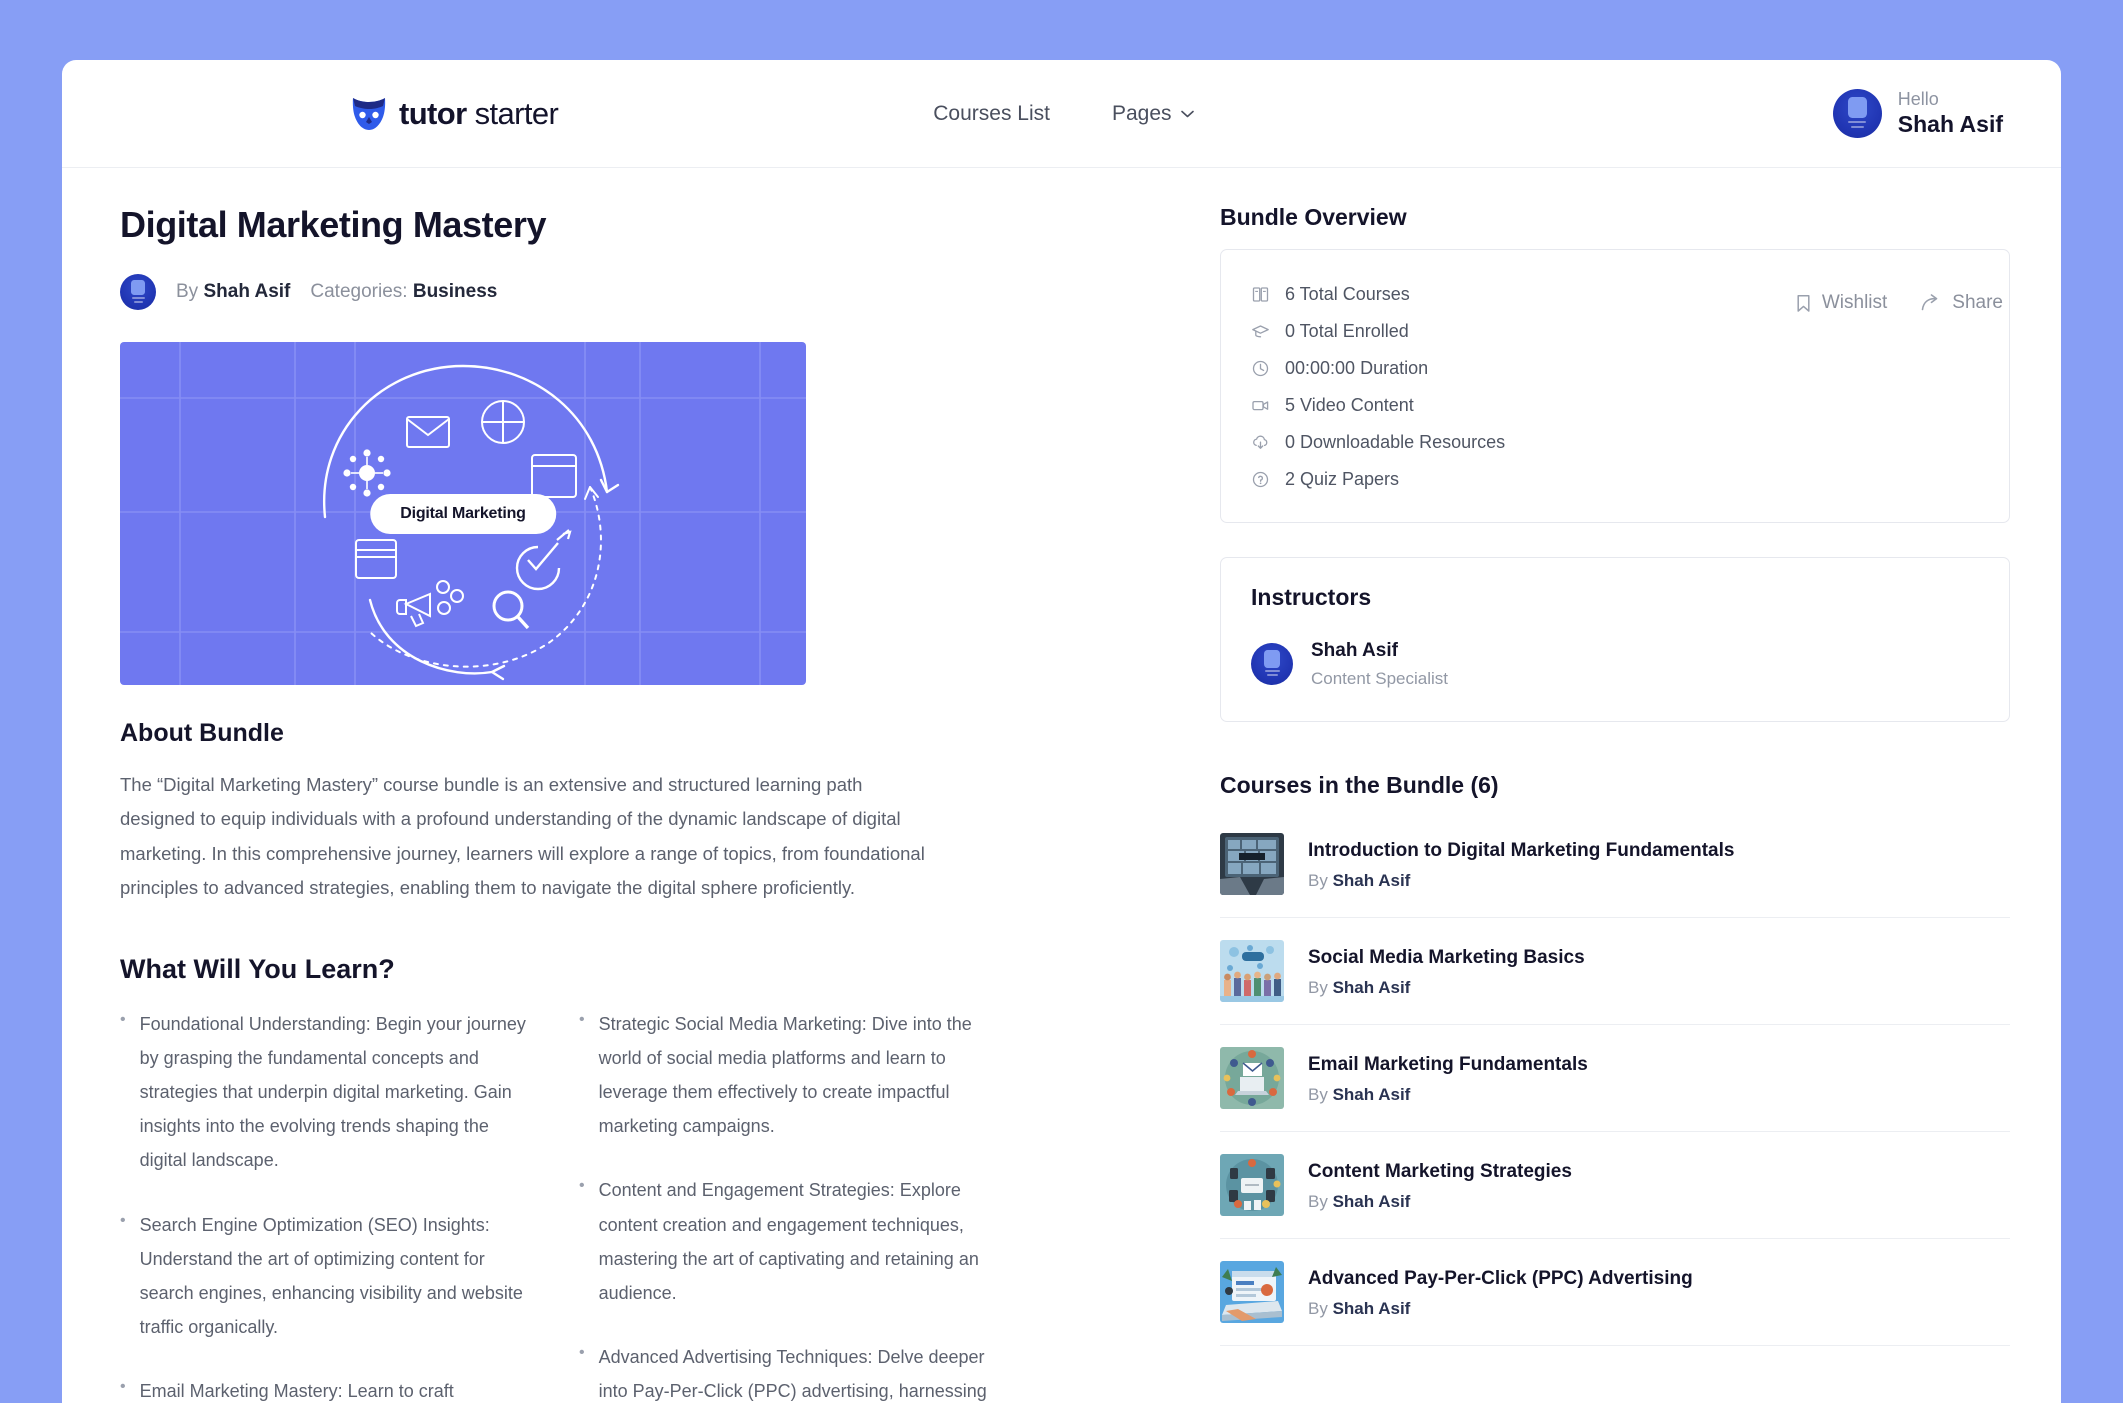 This screenshot has height=1403, width=2123. Describe the element at coordinates (1918, 98) in the screenshot. I see `greeting-text: Hello` at that location.